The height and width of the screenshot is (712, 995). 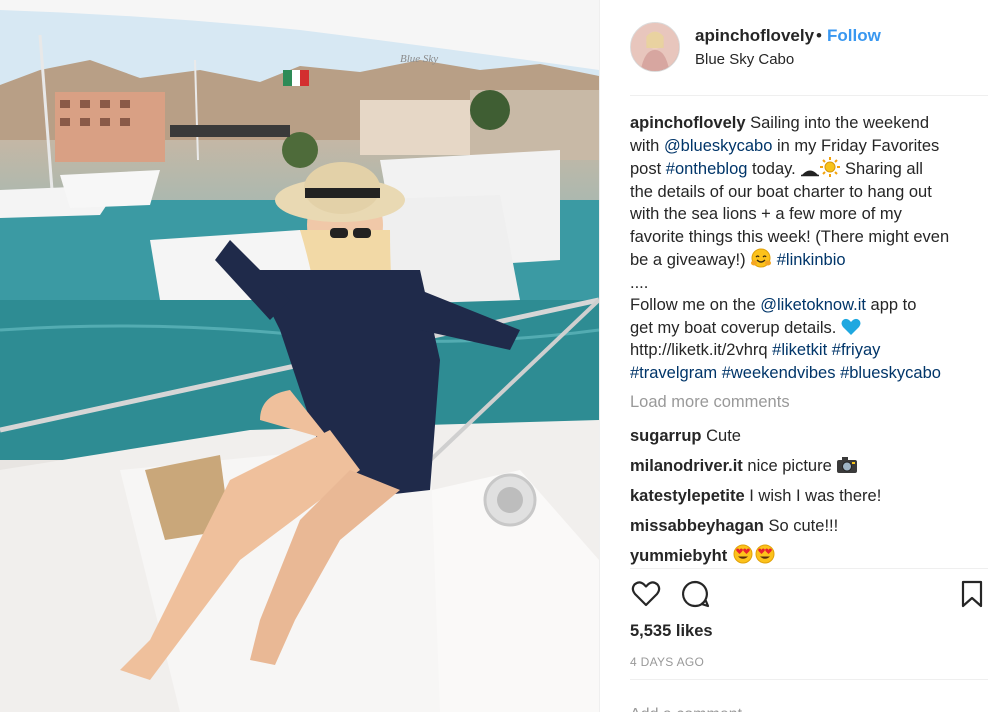 What do you see at coordinates (648, 169) in the screenshot?
I see `caption-text: post` at bounding box center [648, 169].